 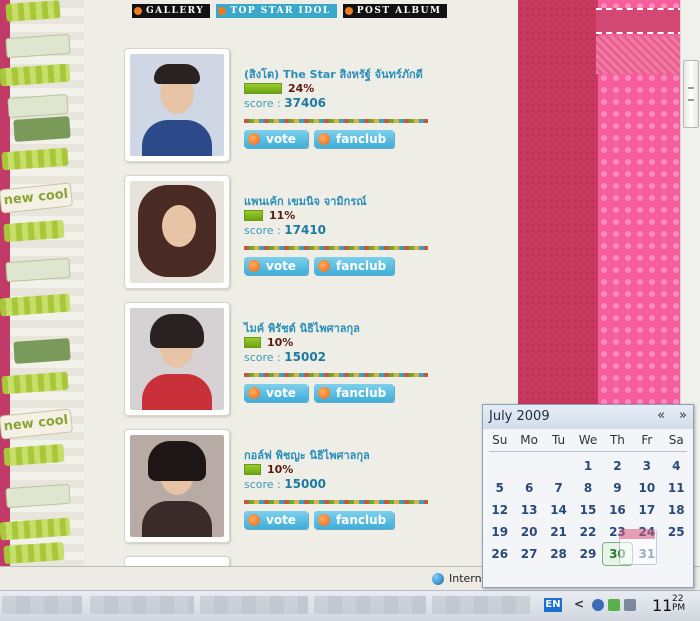 I want to click on calendar-day: 2, so click(x=617, y=466).